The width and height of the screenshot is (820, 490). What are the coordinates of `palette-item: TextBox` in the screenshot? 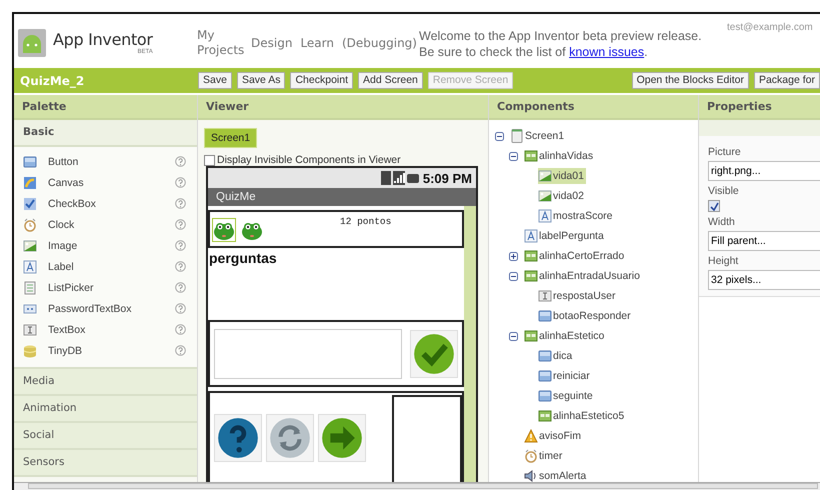 It's located at (111, 330).